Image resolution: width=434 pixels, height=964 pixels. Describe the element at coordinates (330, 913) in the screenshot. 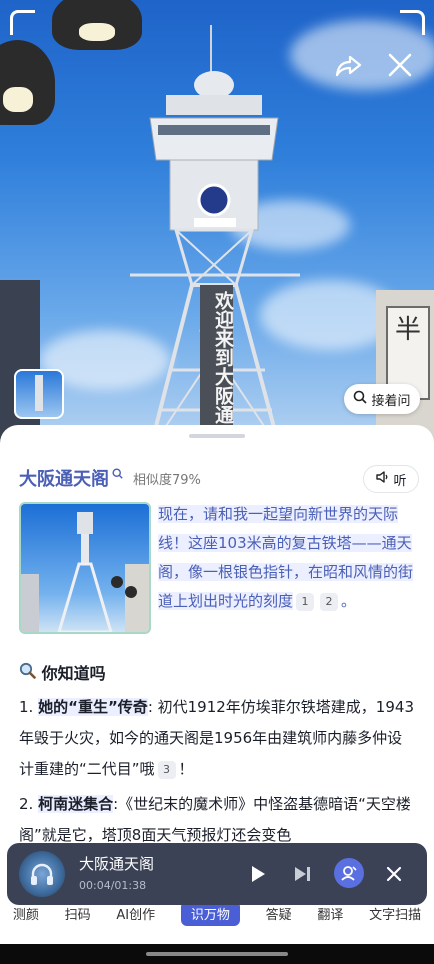

I see `tab-translate: 翻译` at that location.